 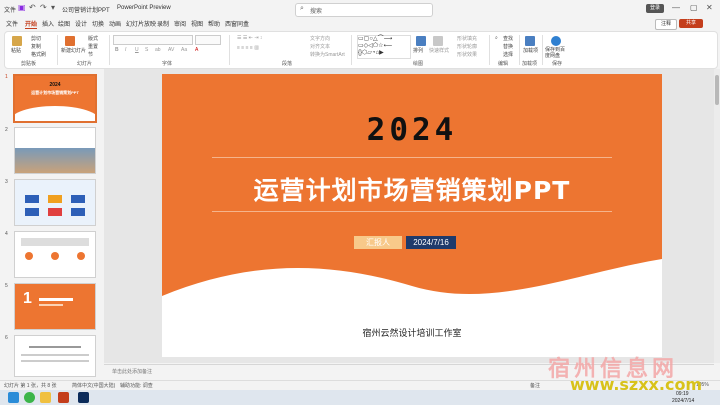 I want to click on vertical-scrollbar, so click(x=717, y=216).